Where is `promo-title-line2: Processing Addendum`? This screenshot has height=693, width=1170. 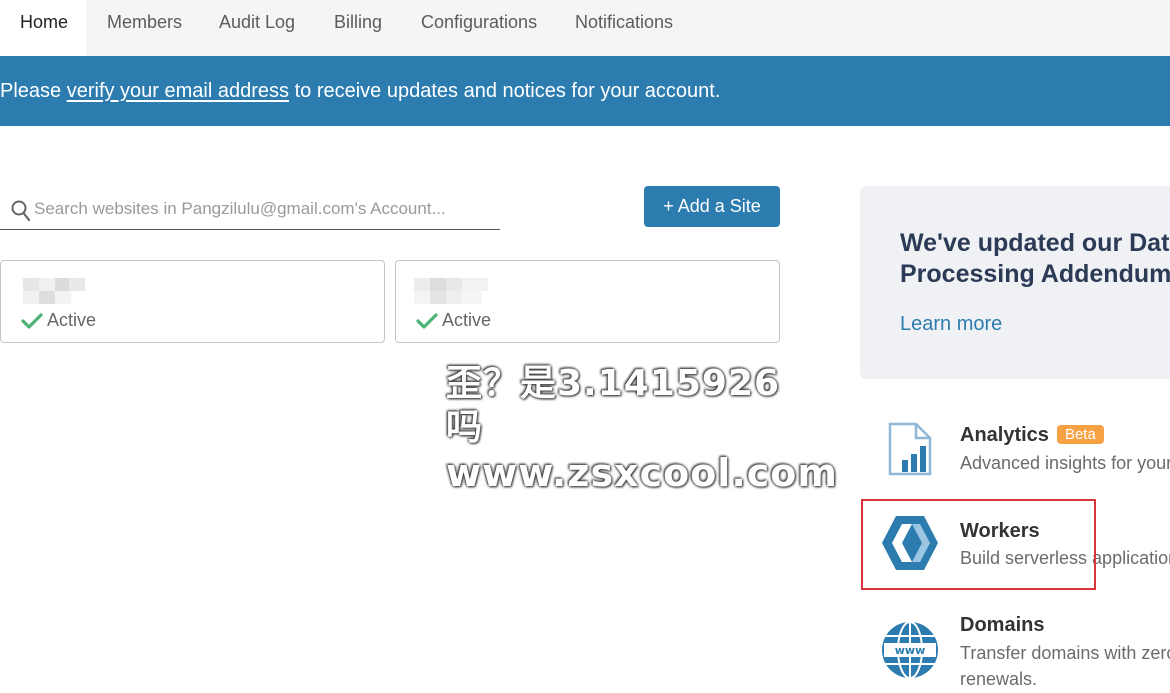
promo-title-line2: Processing Addendum is located at coordinates (1035, 274).